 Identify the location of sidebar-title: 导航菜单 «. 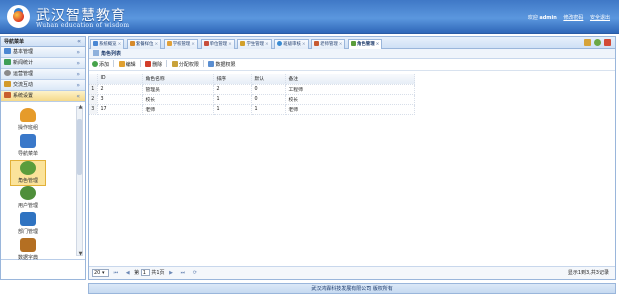
(43, 42).